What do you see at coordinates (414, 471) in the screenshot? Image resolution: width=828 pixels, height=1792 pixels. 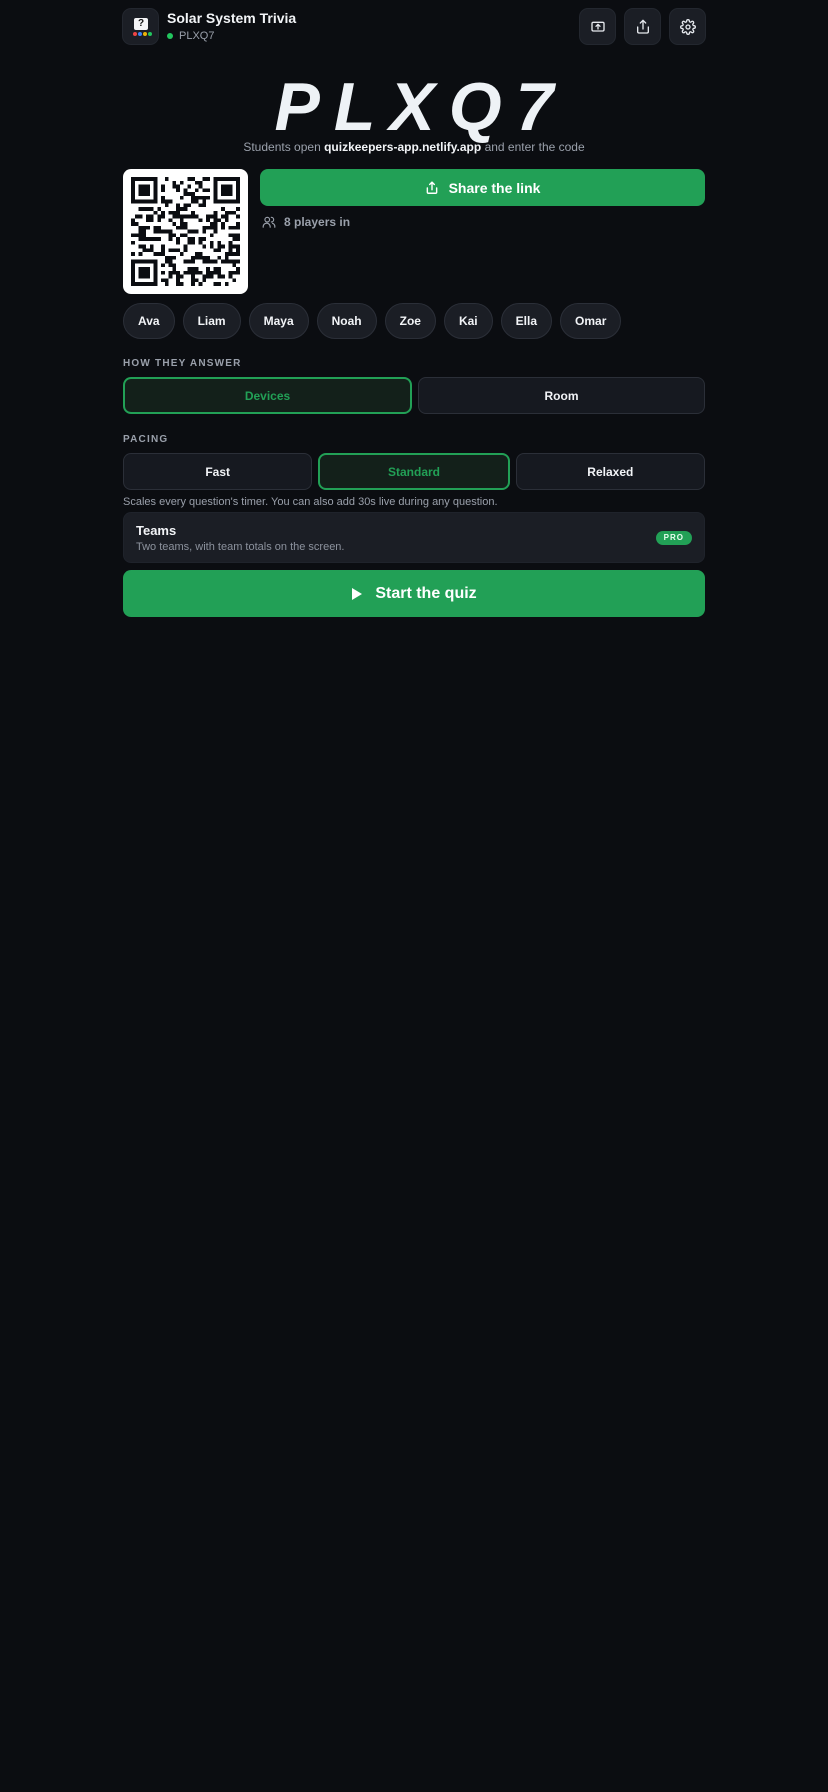 I see `pacing-standard: Standard` at bounding box center [414, 471].